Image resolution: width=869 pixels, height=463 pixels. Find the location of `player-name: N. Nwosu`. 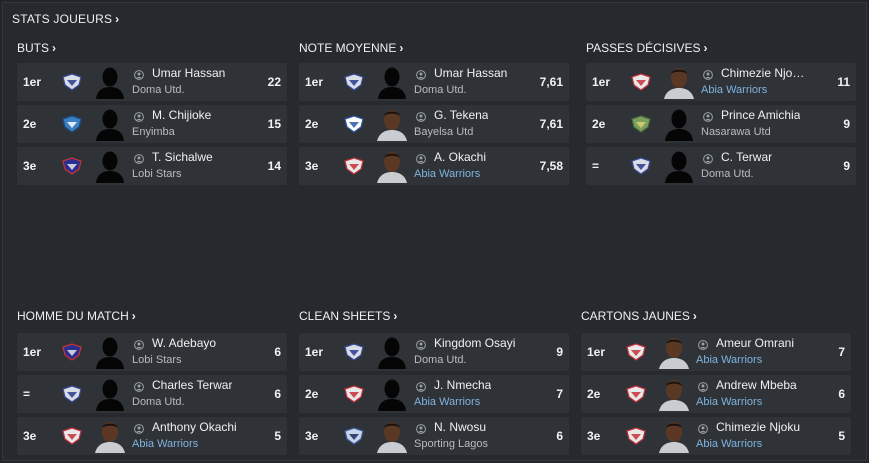

player-name: N. Nwosu is located at coordinates (460, 427).